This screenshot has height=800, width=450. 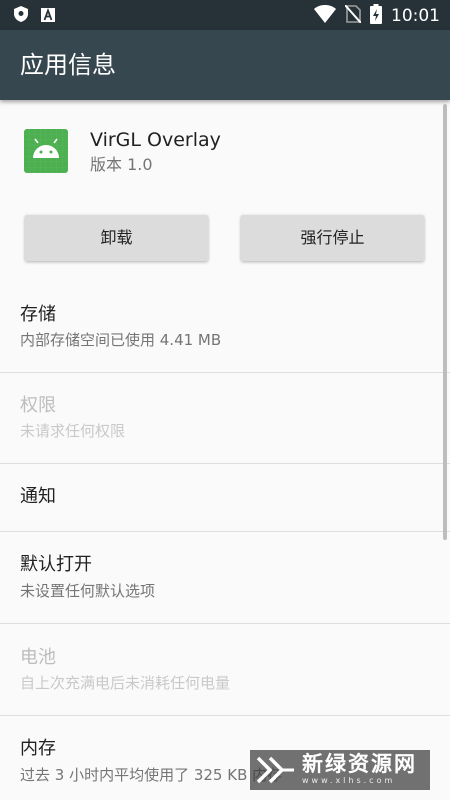 I want to click on app-name: VirGL Overlay, so click(x=155, y=140).